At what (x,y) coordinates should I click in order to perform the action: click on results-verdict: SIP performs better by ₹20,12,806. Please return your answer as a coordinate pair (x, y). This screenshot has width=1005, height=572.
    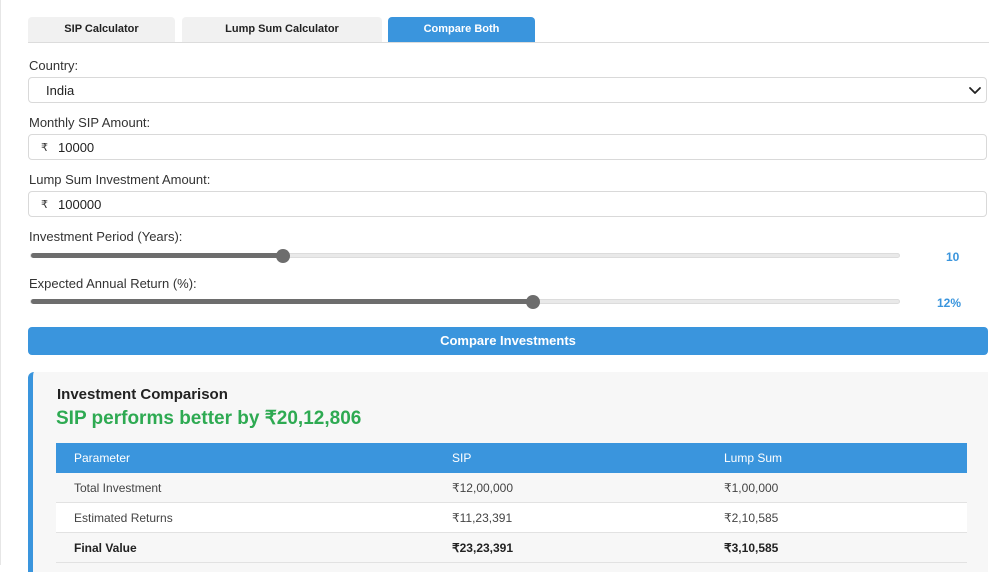
    Looking at the image, I should click on (209, 418).